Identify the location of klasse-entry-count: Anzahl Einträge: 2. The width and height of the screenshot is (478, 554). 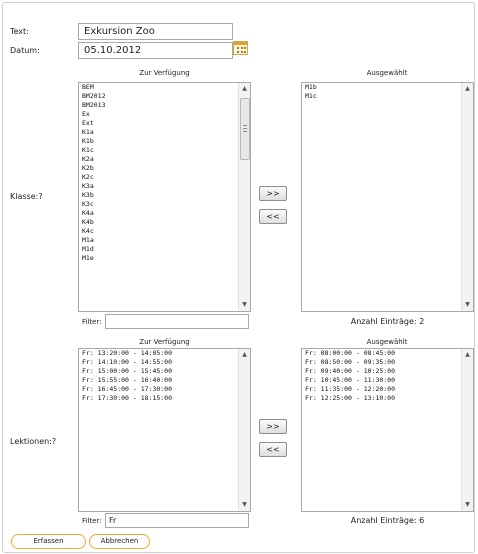
(387, 321).